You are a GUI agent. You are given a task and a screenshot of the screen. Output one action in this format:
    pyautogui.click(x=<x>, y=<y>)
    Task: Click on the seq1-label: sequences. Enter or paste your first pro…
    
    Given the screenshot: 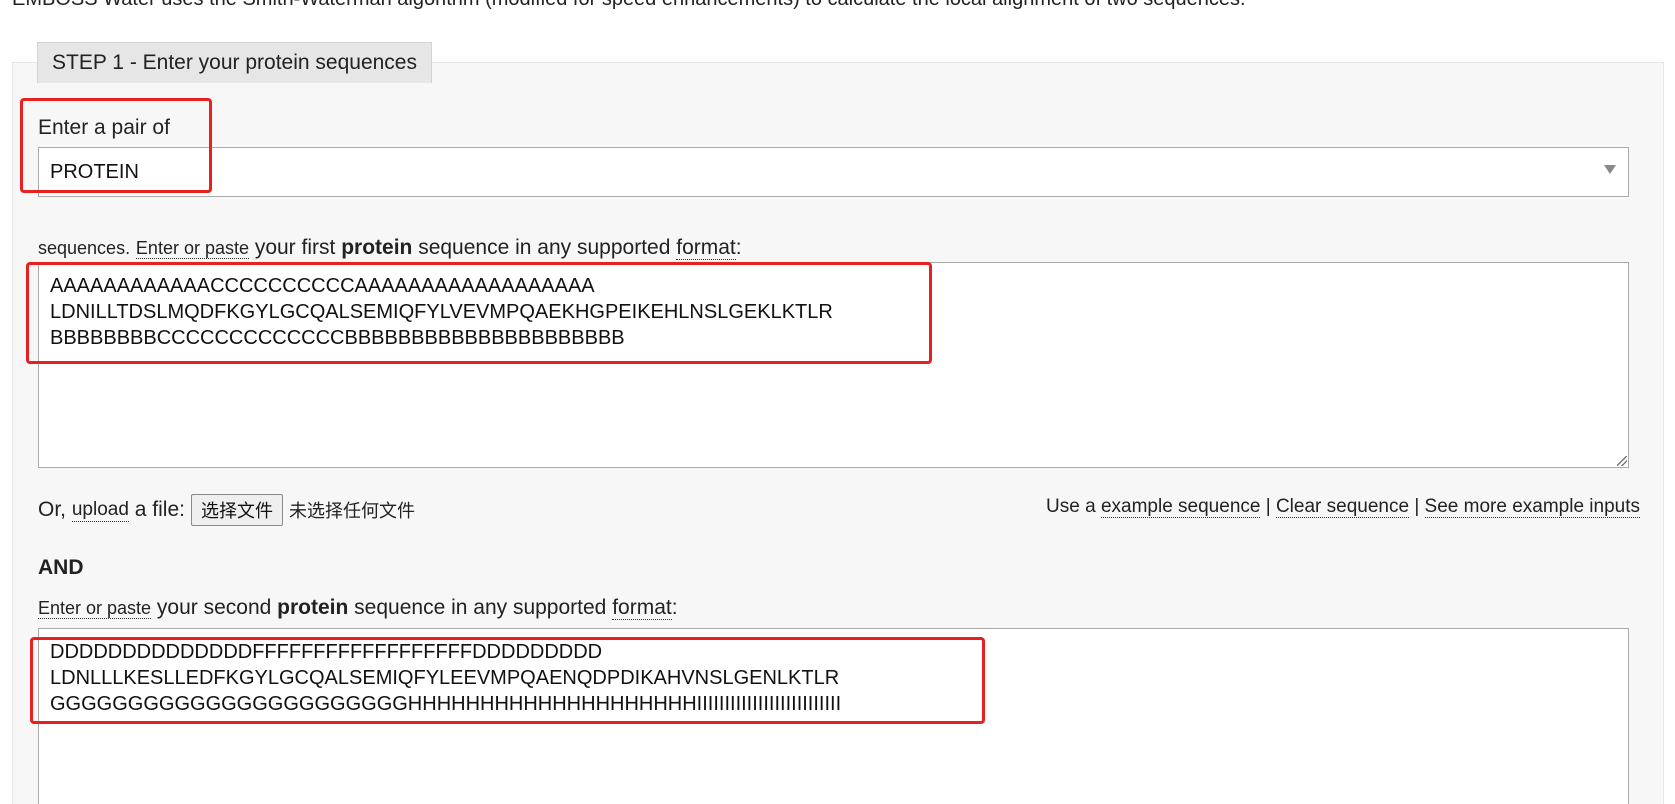 What is the action you would take?
    pyautogui.click(x=390, y=248)
    